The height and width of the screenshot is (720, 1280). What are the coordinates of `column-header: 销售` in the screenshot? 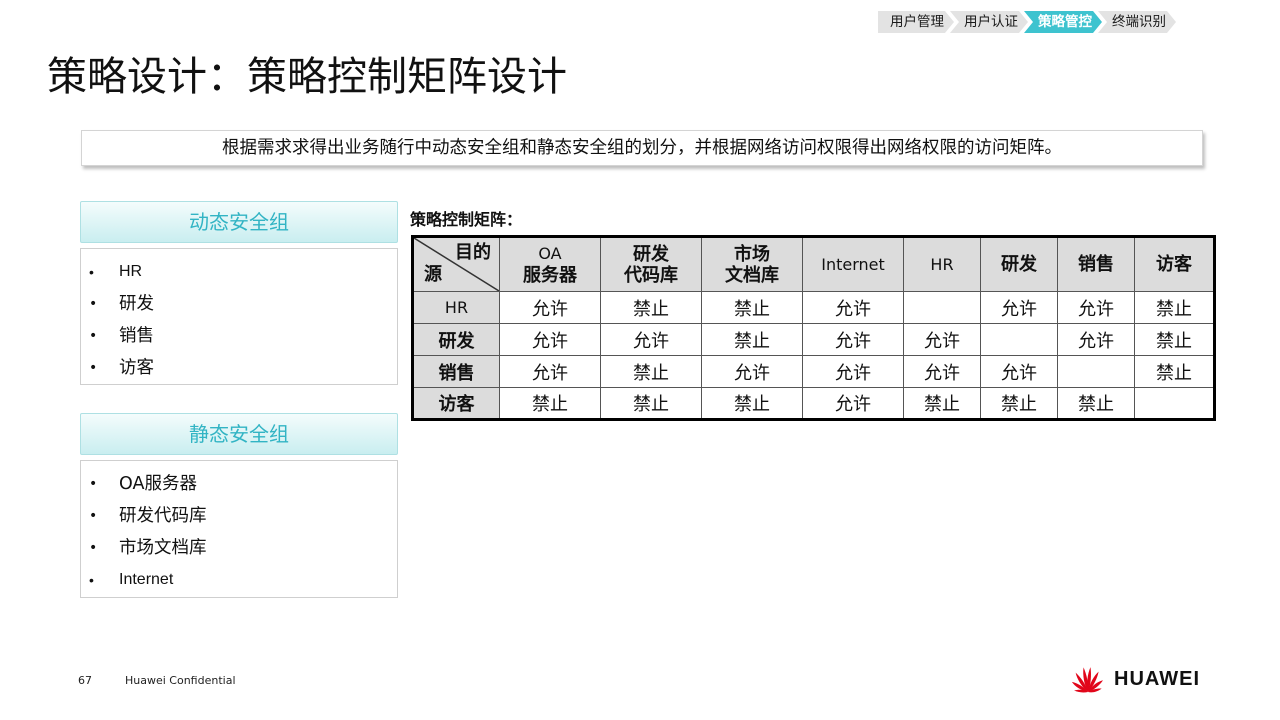 It's located at (1096, 264).